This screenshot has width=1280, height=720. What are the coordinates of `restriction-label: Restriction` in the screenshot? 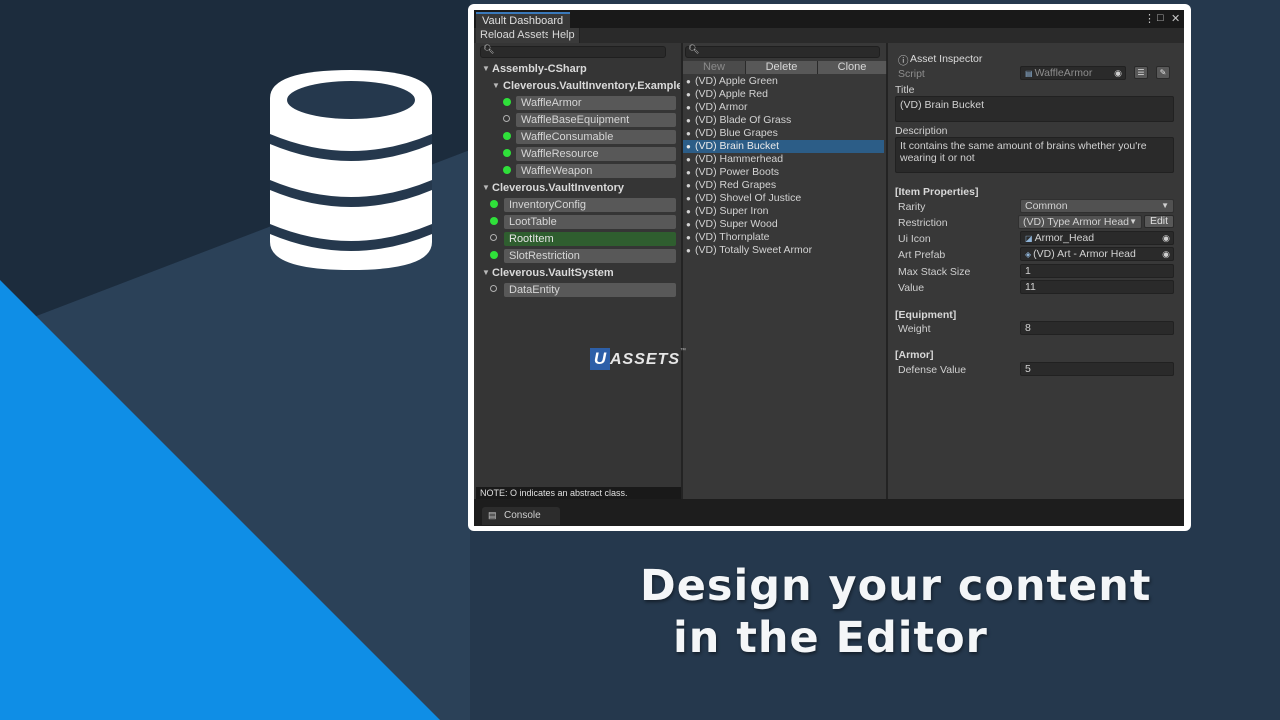 It's located at (923, 223).